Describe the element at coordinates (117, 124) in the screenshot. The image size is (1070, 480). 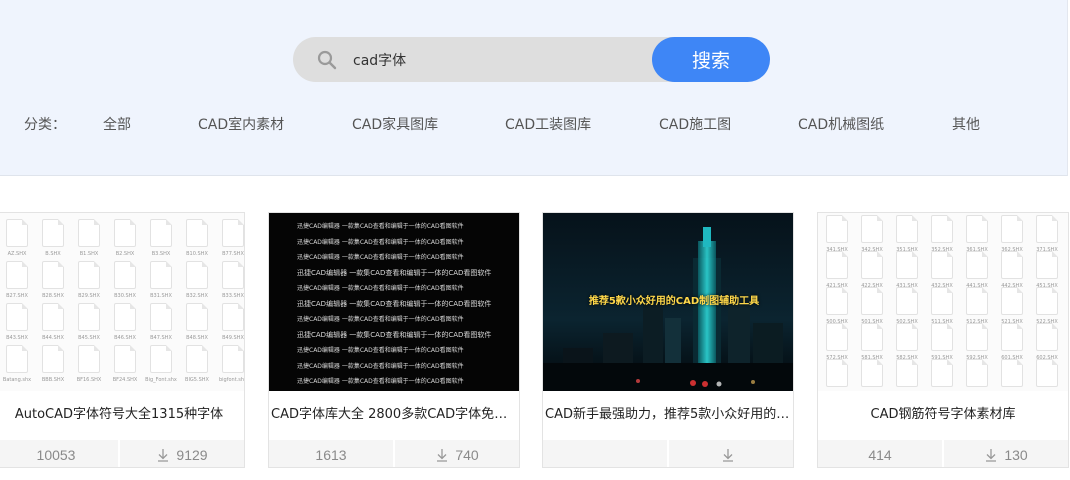
I see `category-all: 全部` at that location.